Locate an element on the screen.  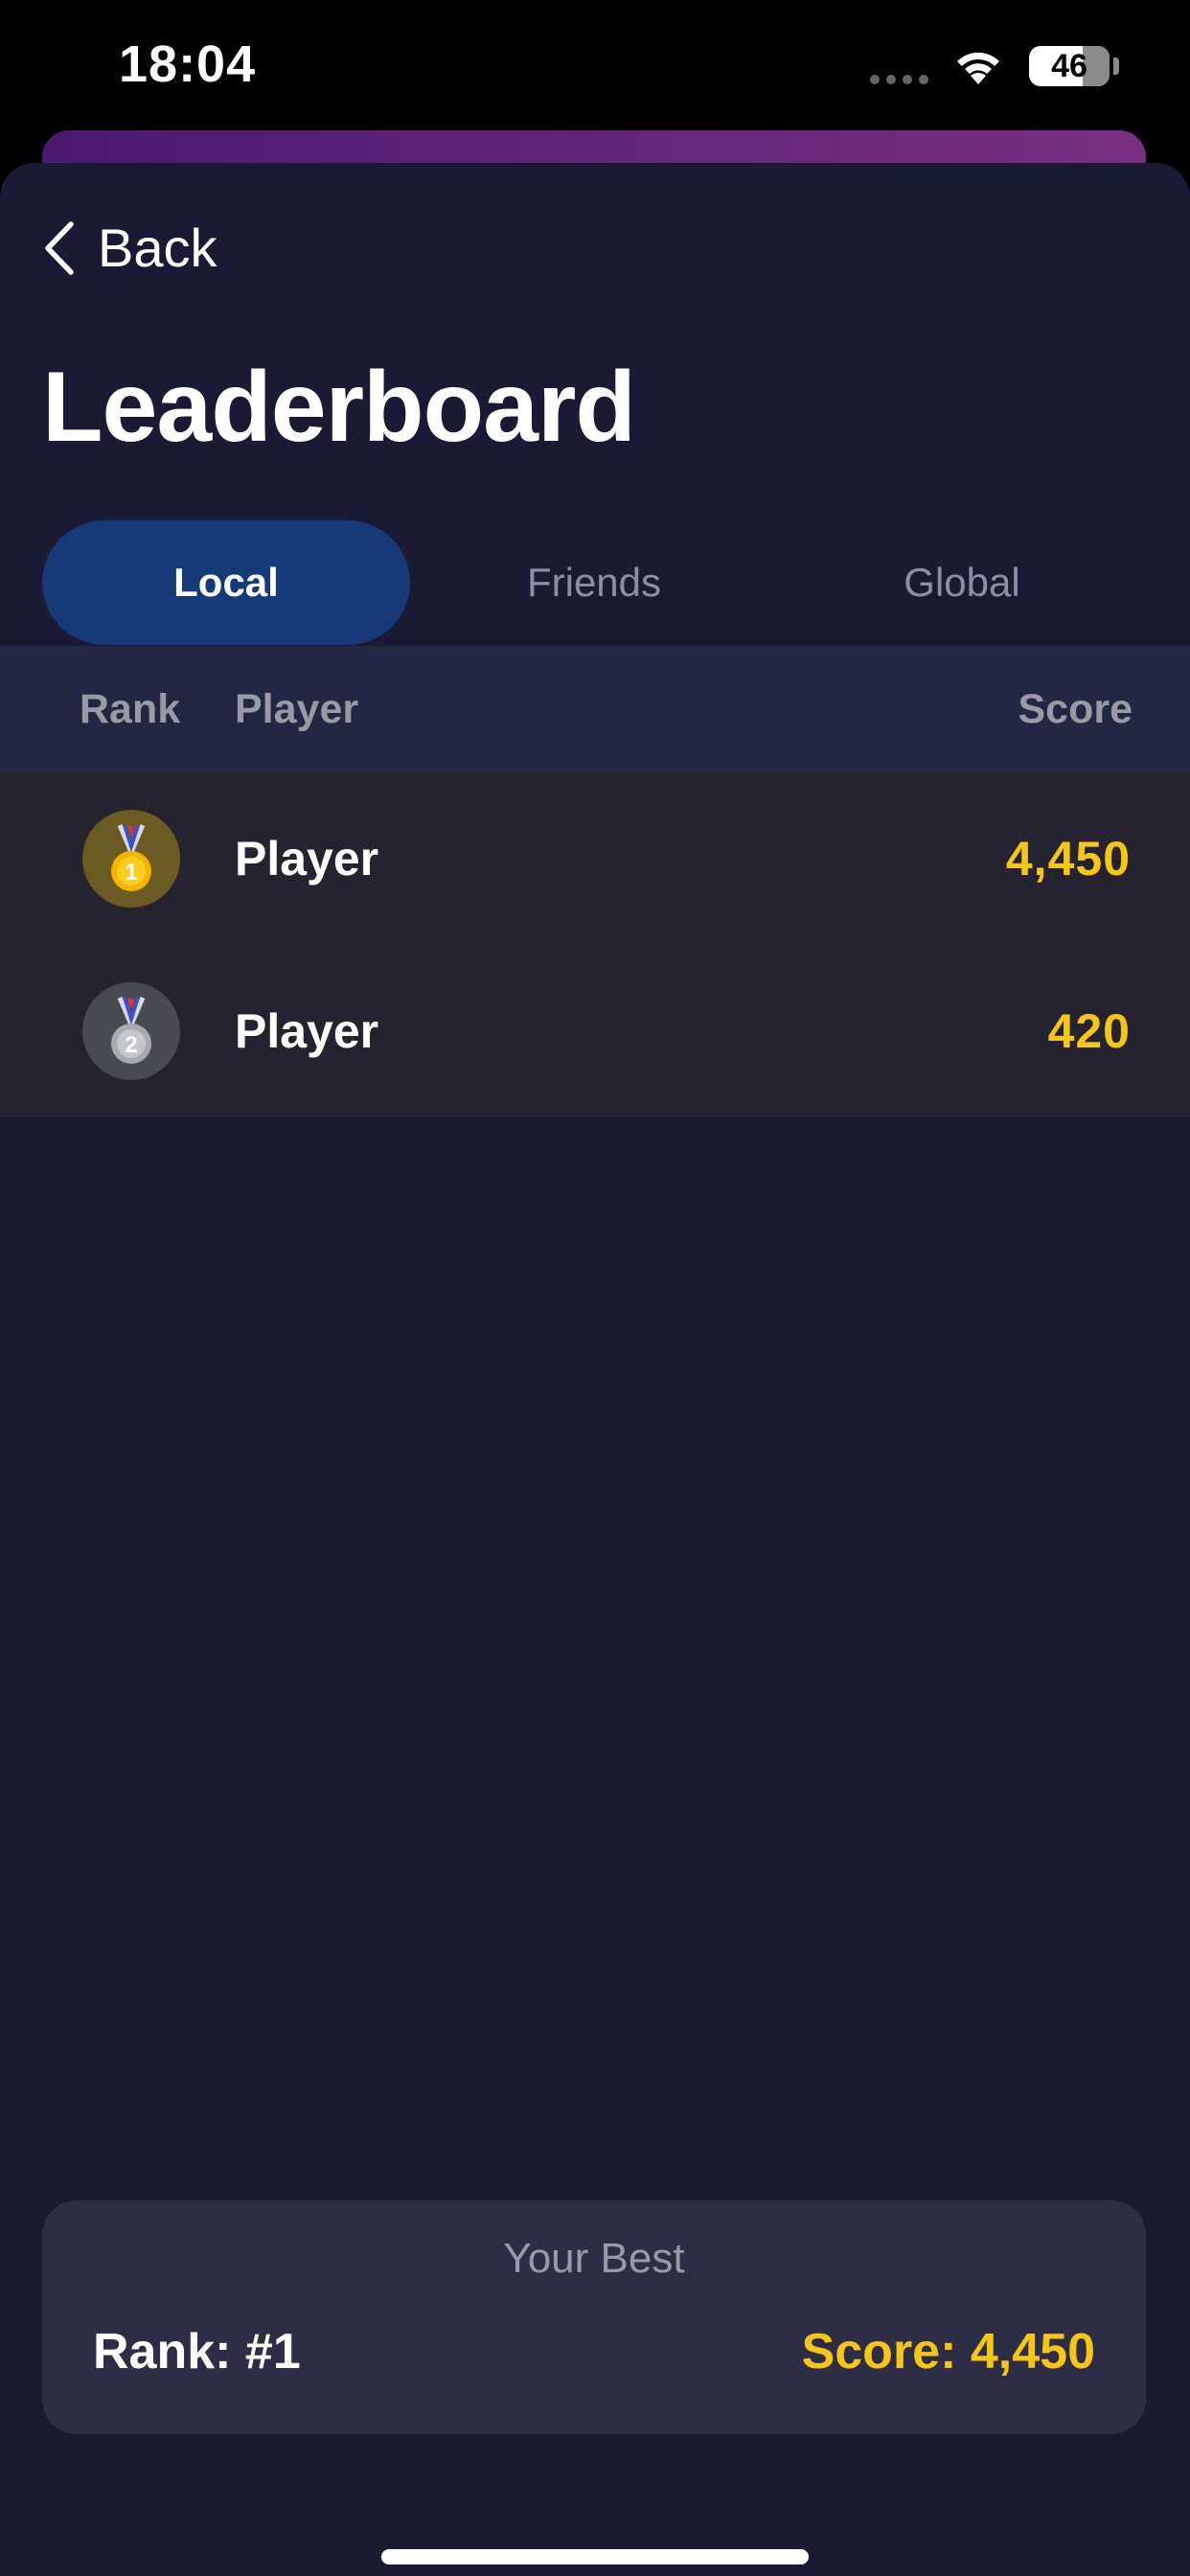
tab-global: Global is located at coordinates (962, 582).